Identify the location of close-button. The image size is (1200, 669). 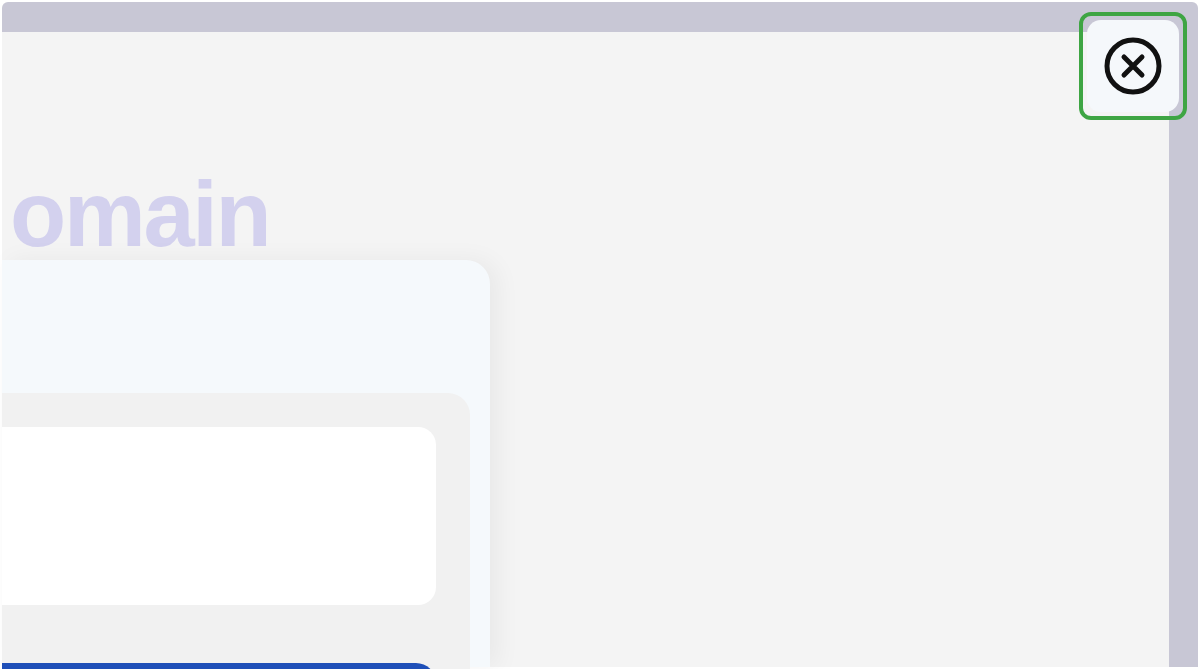
(1133, 66).